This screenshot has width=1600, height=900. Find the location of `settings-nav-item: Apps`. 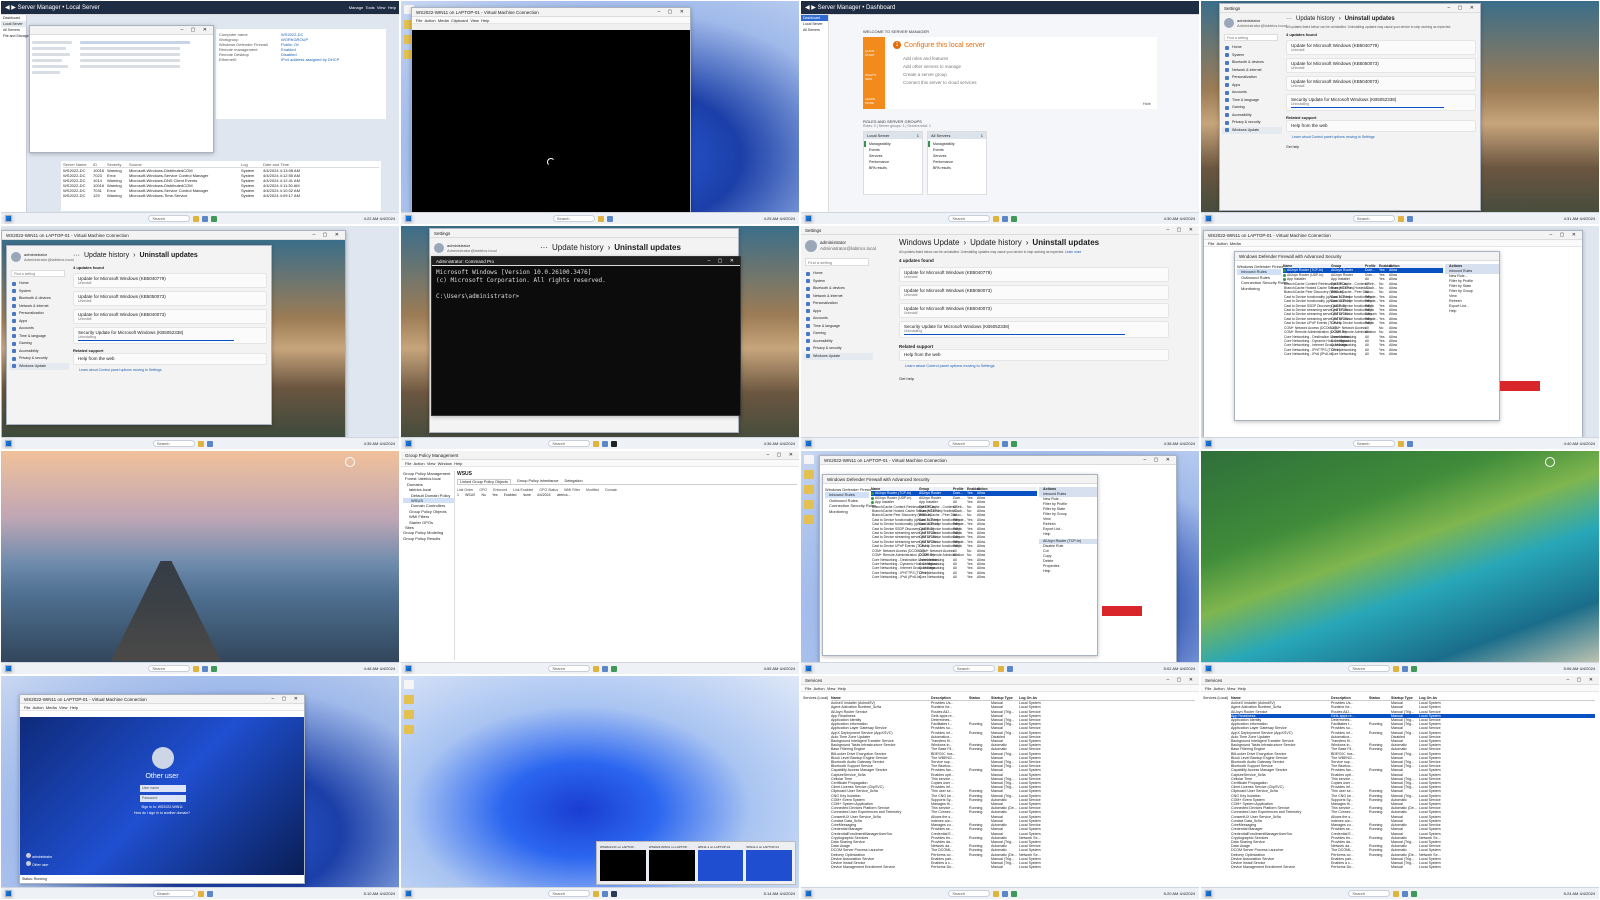

settings-nav-item: Apps is located at coordinates (838, 312).